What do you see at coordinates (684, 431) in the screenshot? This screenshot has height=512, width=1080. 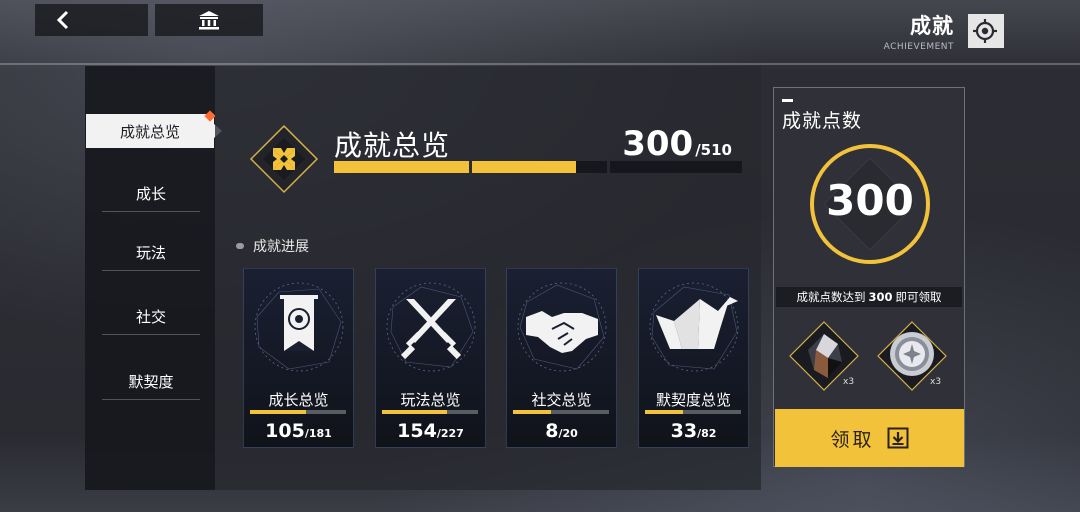 I see `card-current: 33` at bounding box center [684, 431].